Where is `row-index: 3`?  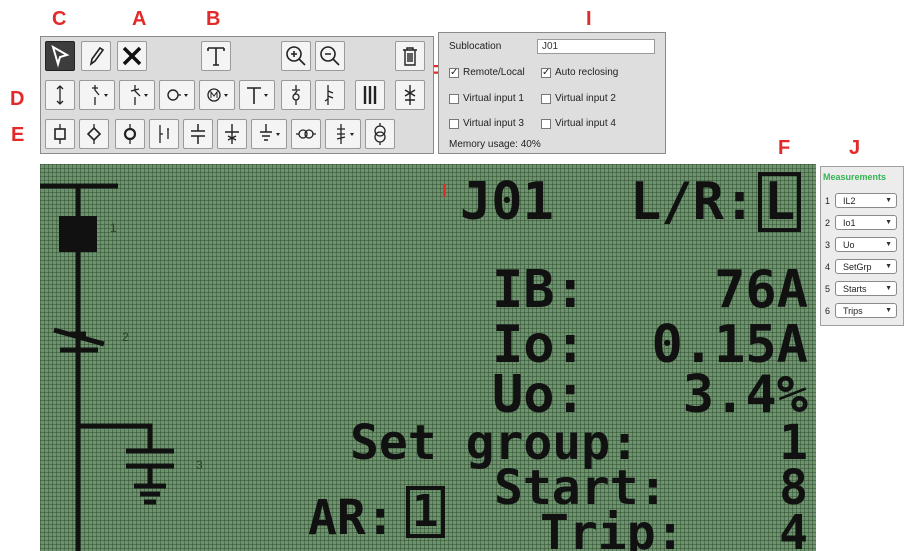
row-index: 3 is located at coordinates (828, 244).